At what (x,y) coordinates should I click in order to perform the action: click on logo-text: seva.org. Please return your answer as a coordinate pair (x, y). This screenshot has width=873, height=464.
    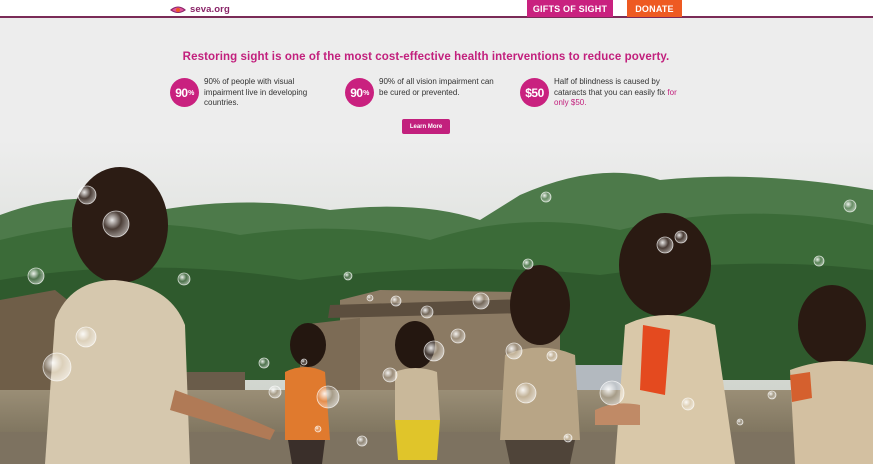
    Looking at the image, I should click on (210, 9).